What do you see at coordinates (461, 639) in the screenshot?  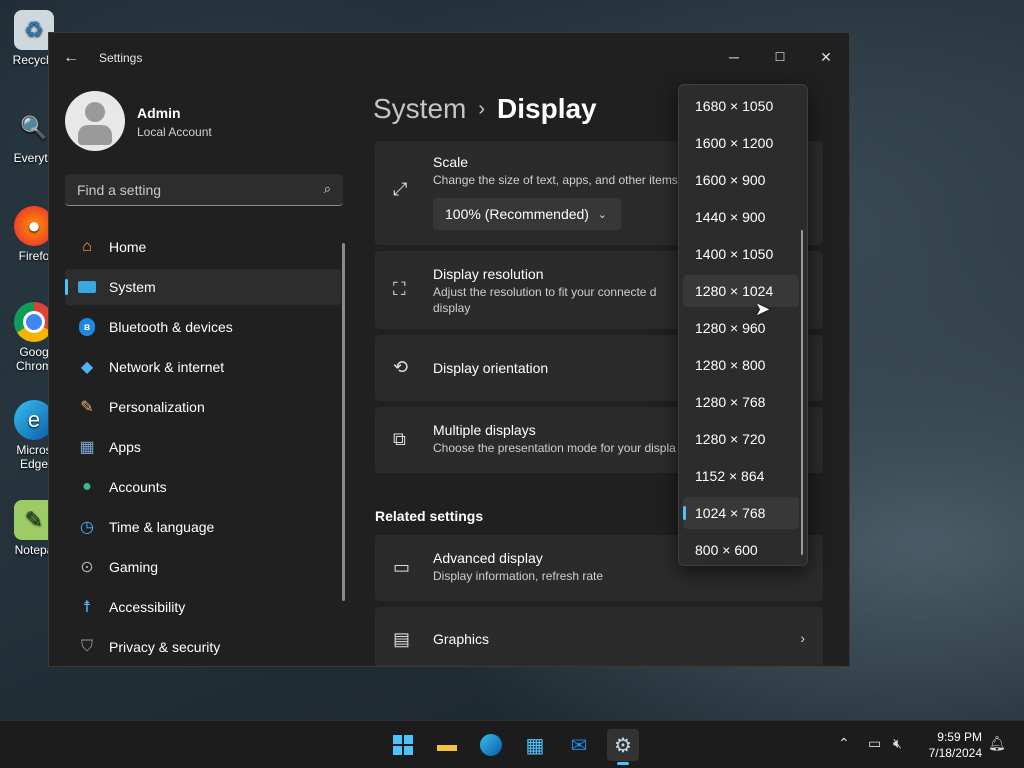 I see `graphics-title: Graphics` at bounding box center [461, 639].